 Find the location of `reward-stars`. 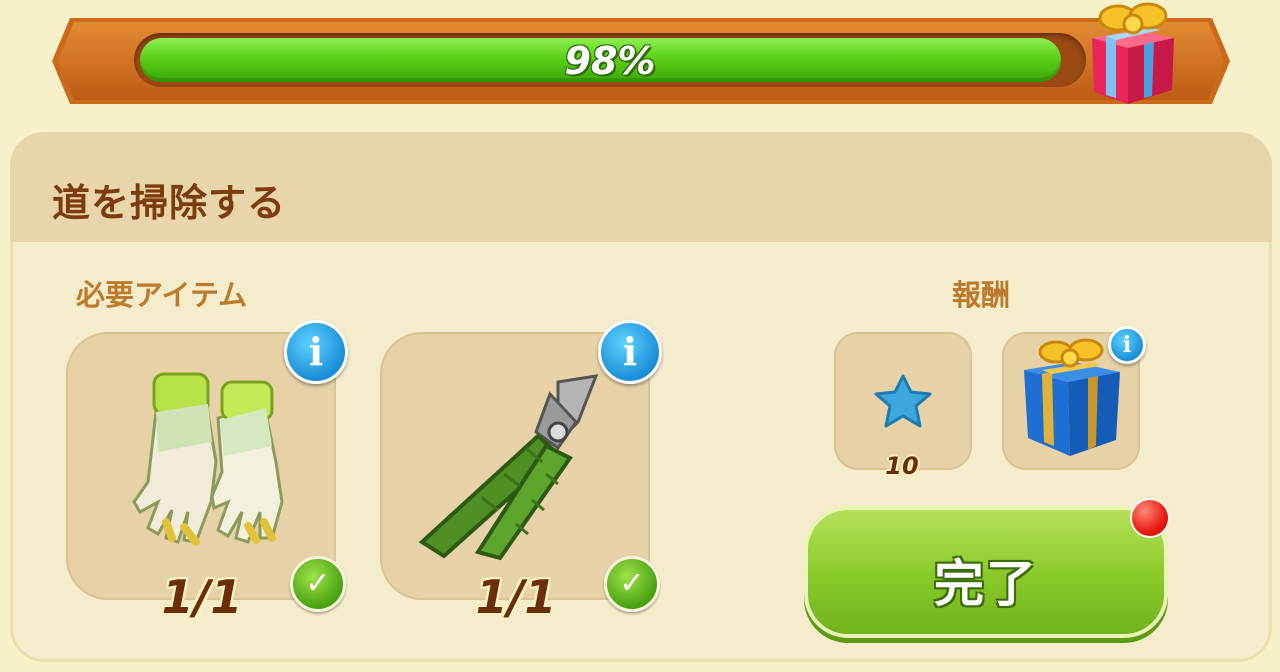

reward-stars is located at coordinates (903, 401).